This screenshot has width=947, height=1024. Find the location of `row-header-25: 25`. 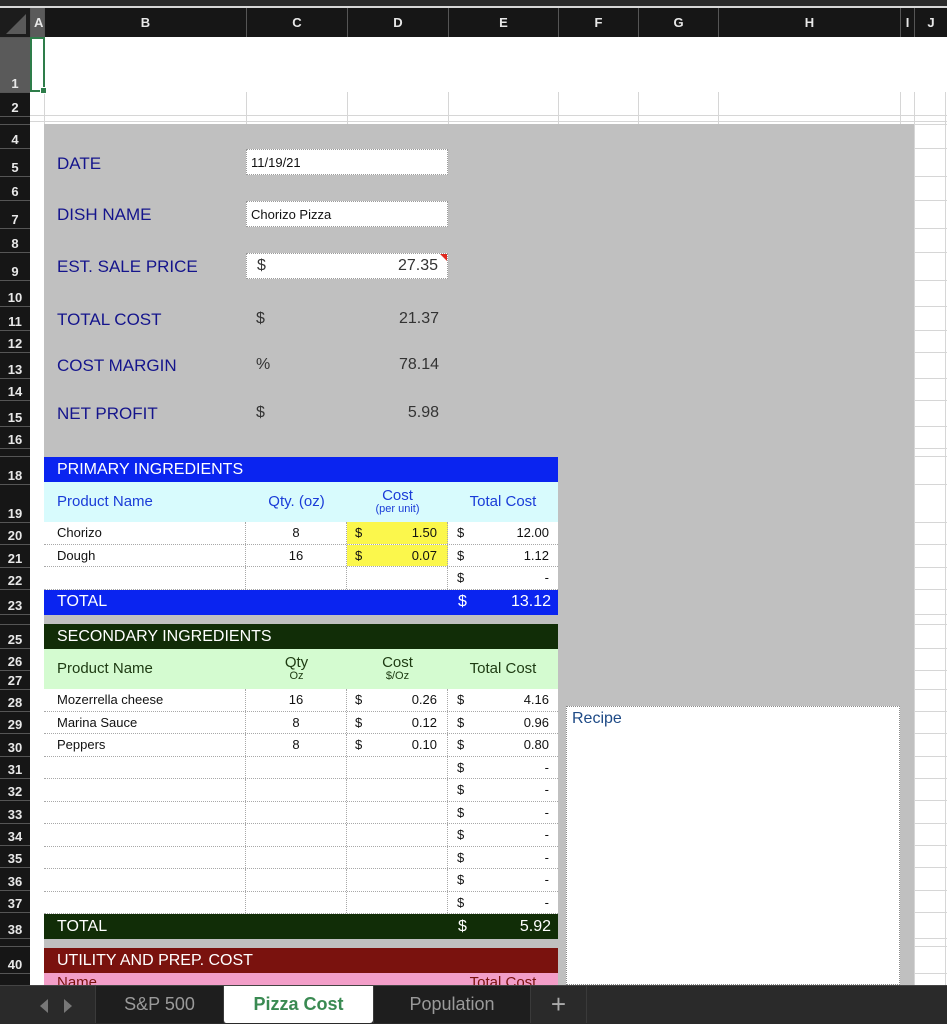

row-header-25: 25 is located at coordinates (15, 636).